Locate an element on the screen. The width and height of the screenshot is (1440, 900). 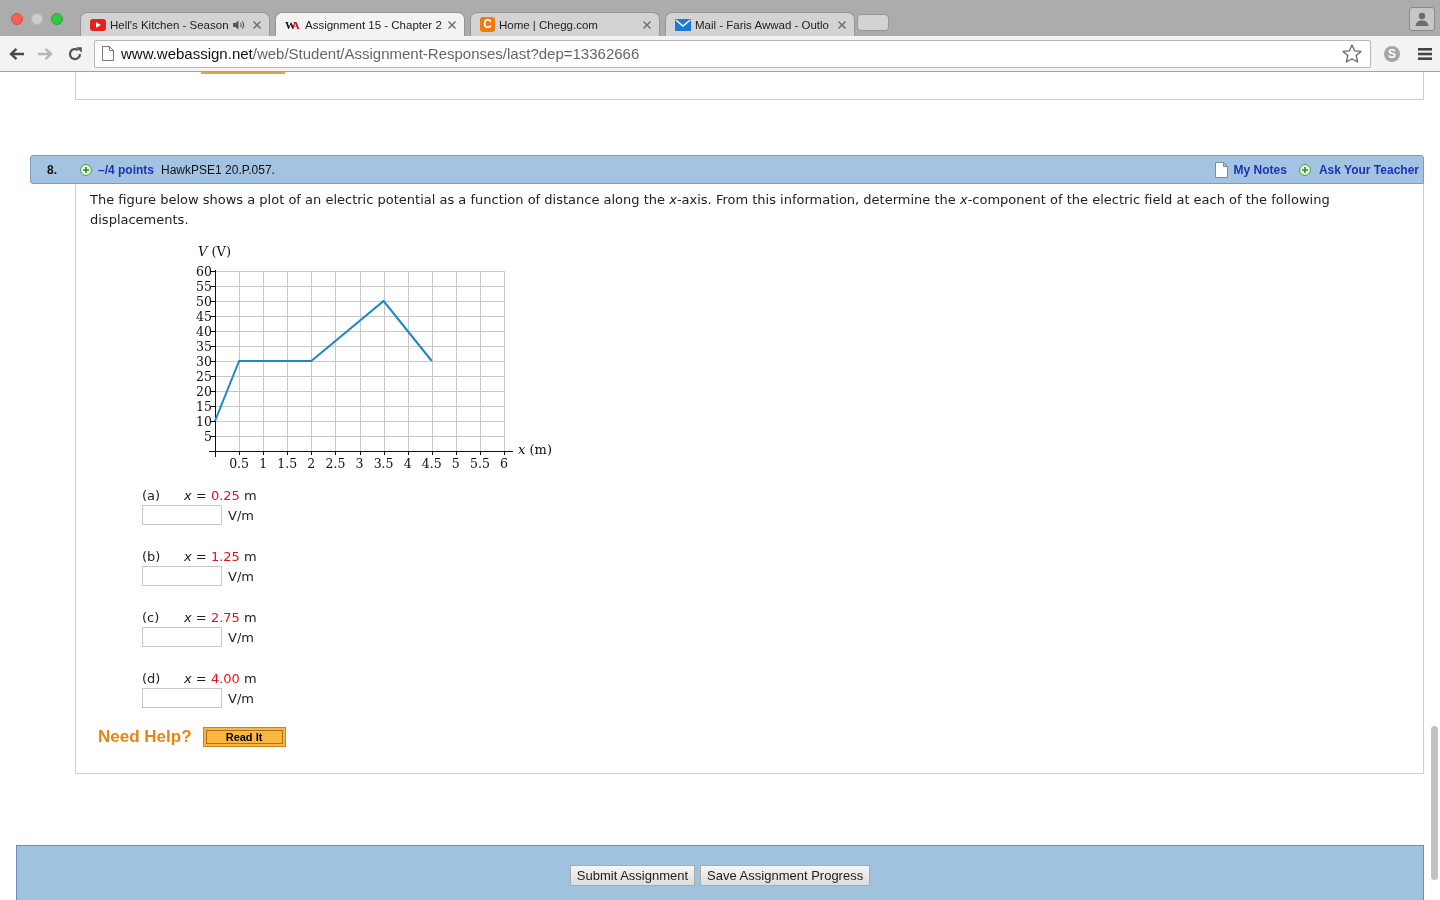
browser-tab: Mail - Faris Awwad - Outlo is located at coordinates (760, 24).